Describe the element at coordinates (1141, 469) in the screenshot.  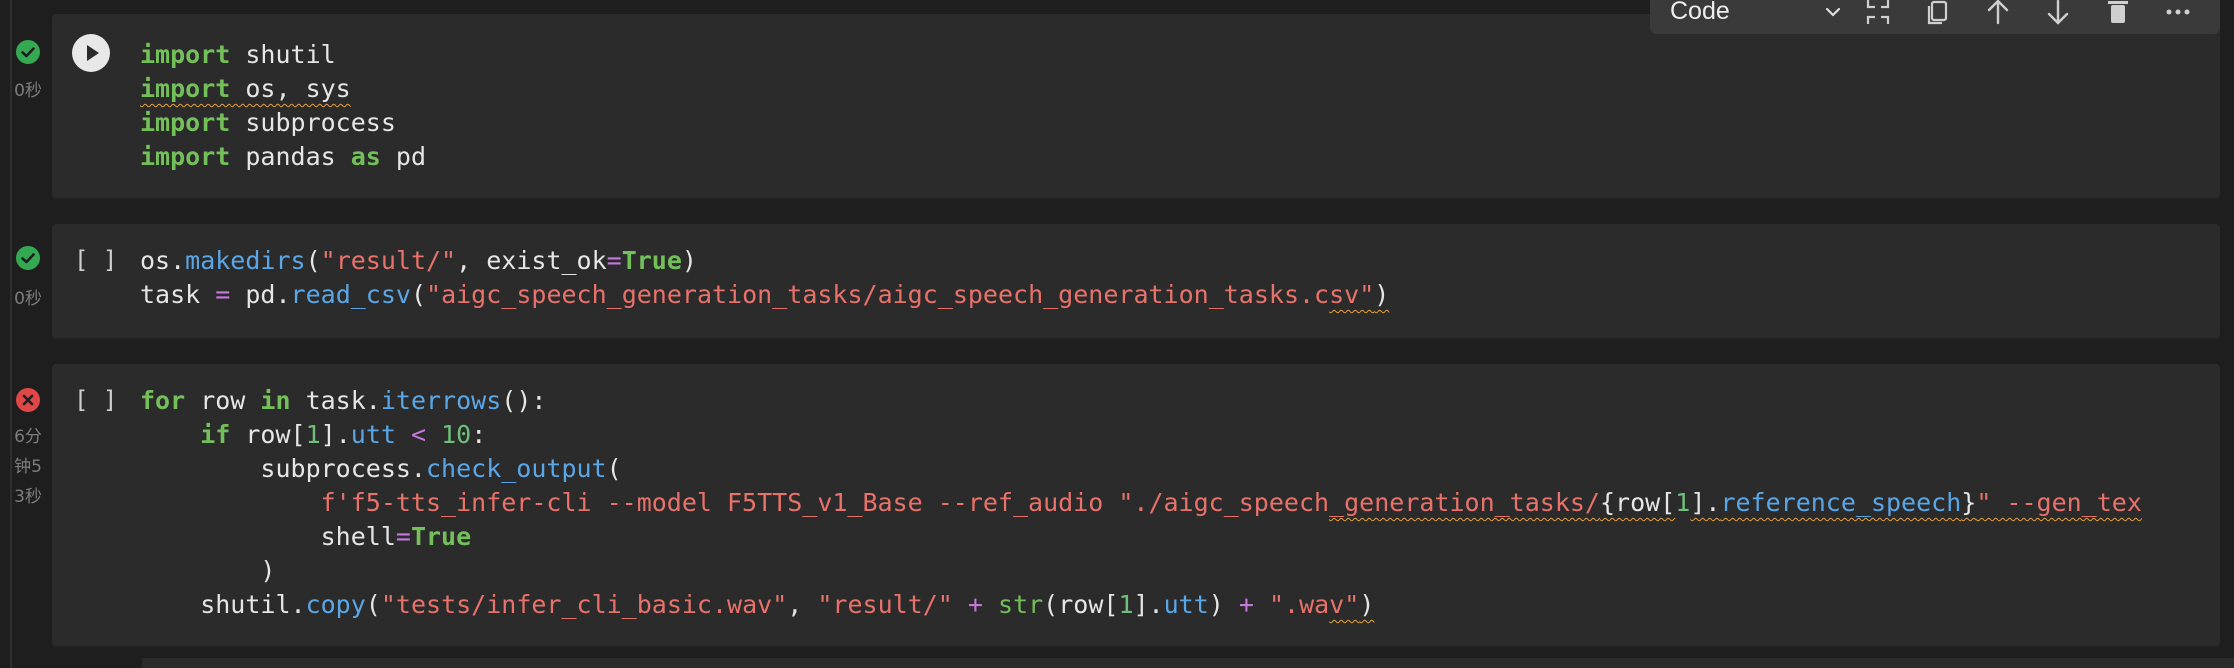
I see `code-line: subprocess.check_output(` at that location.